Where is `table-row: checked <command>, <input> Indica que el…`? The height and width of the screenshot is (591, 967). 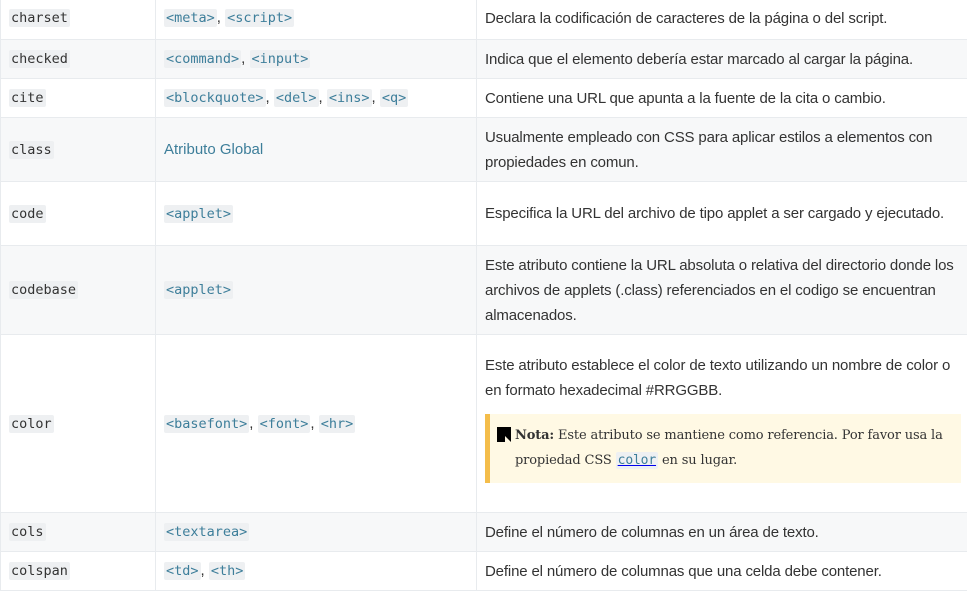
table-row: checked <command>, <input> Indica que el… is located at coordinates (484, 59).